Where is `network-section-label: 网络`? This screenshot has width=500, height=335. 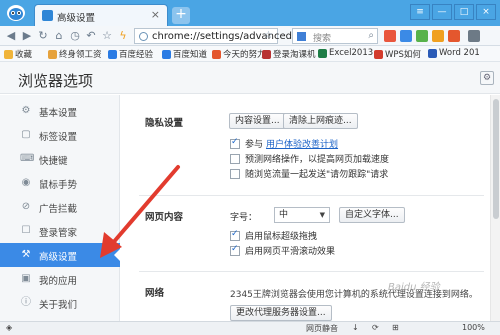
network-section-label: 网络 is located at coordinates (155, 293).